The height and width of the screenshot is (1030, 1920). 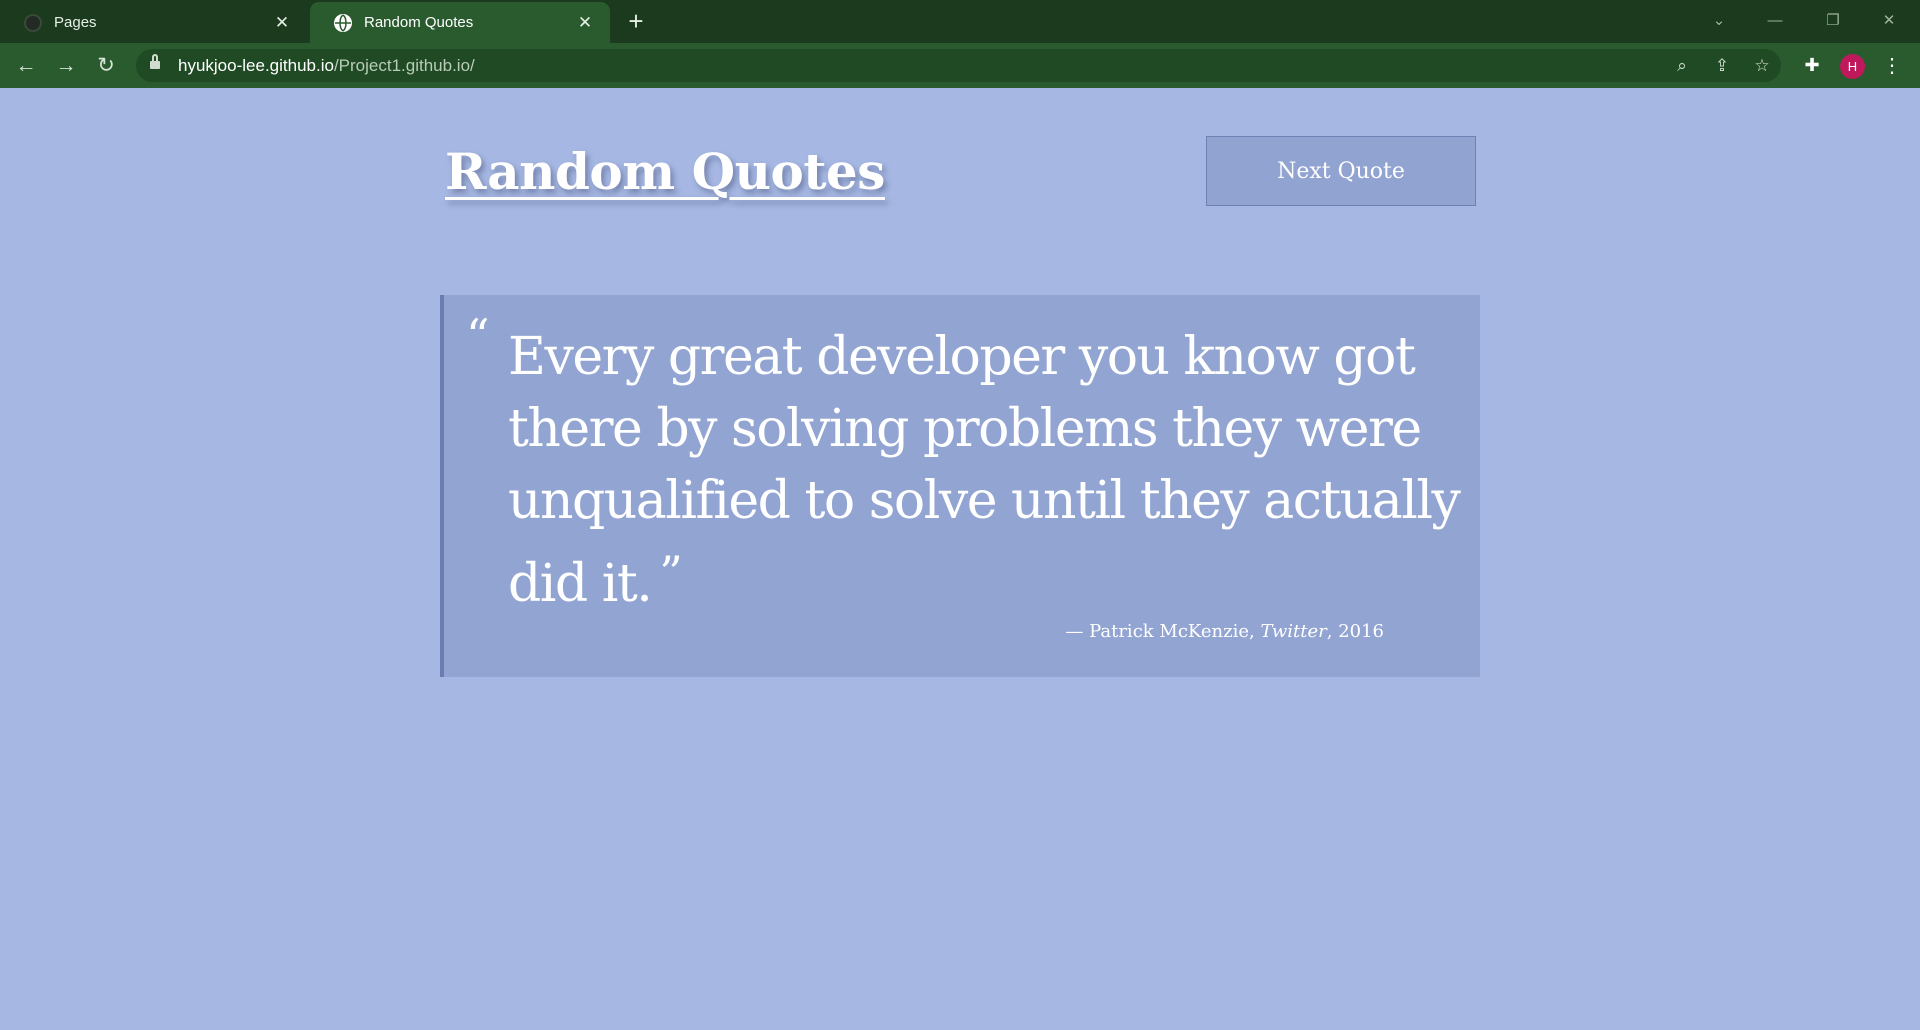 What do you see at coordinates (106, 66) in the screenshot?
I see `reload-icon: ↻` at bounding box center [106, 66].